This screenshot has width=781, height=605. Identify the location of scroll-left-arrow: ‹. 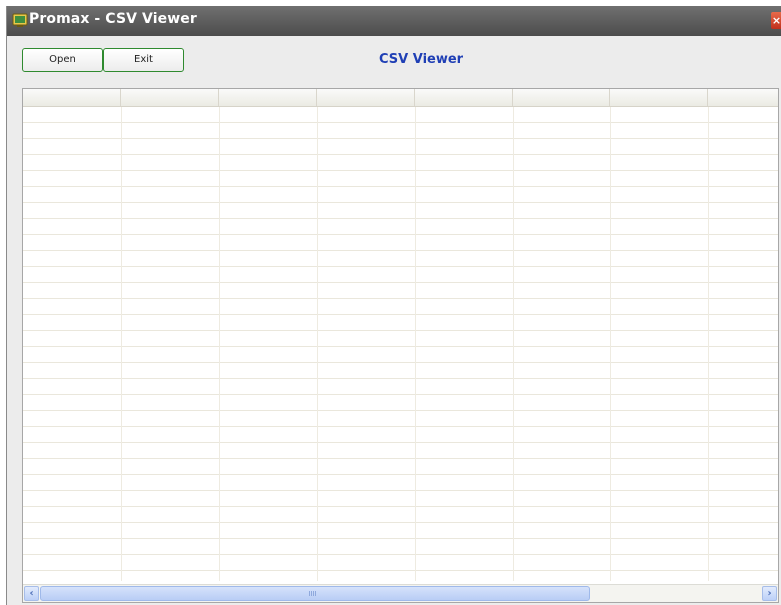
(31, 593).